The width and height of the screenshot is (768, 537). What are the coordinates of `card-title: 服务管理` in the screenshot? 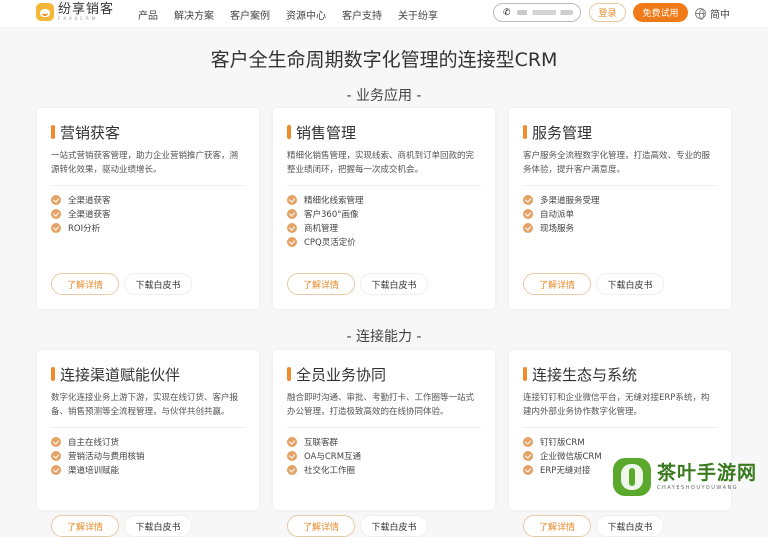 It's located at (562, 132).